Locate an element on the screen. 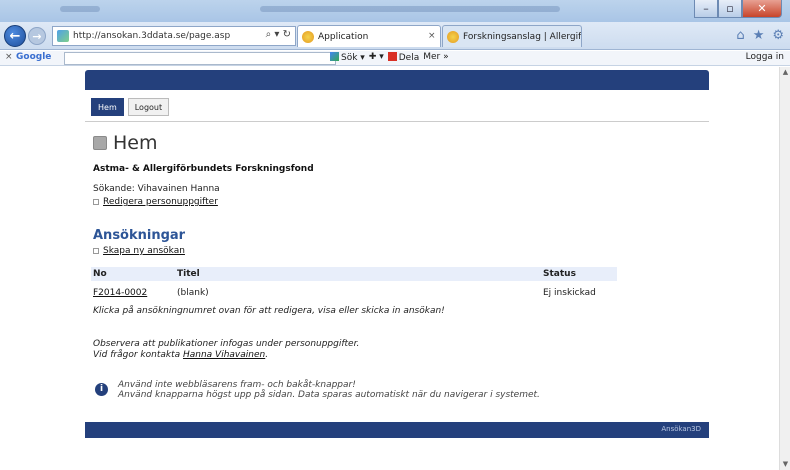 This screenshot has width=790, height=470. tab-close-icon: × is located at coordinates (432, 36).